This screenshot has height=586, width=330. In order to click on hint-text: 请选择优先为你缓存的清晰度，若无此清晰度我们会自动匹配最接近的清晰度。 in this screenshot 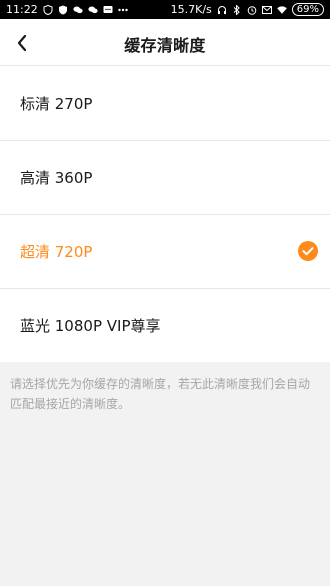, I will do `click(160, 394)`.